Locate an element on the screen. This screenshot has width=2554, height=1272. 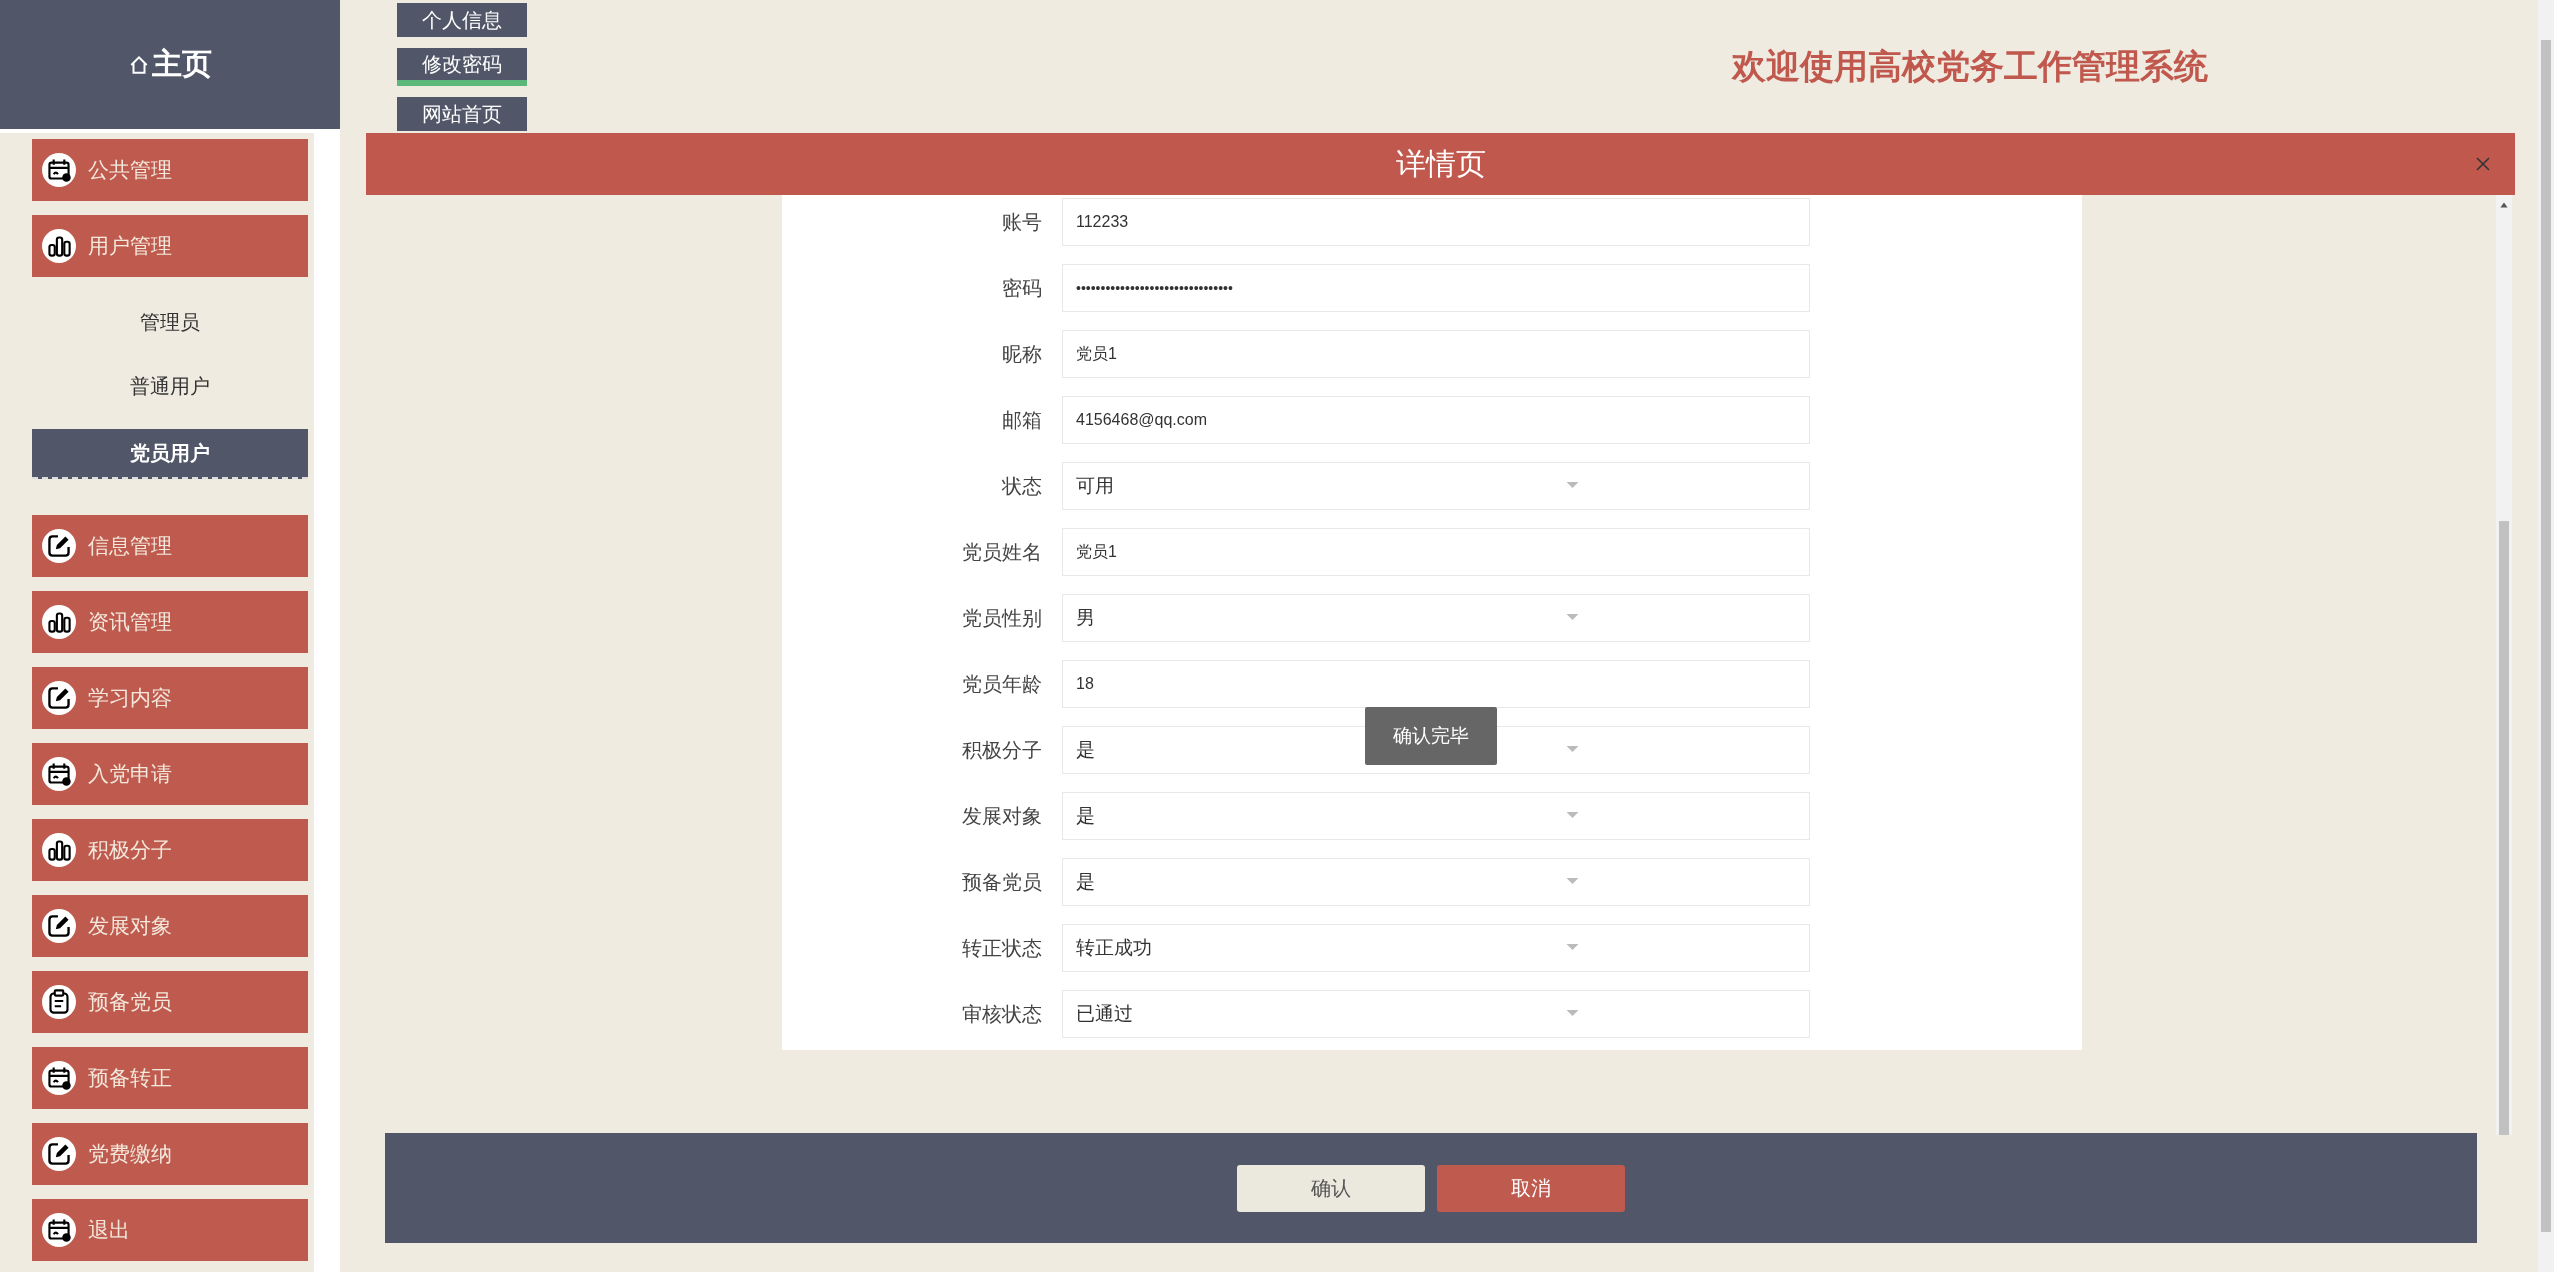
submenu-item: 普通用户 is located at coordinates (170, 386).